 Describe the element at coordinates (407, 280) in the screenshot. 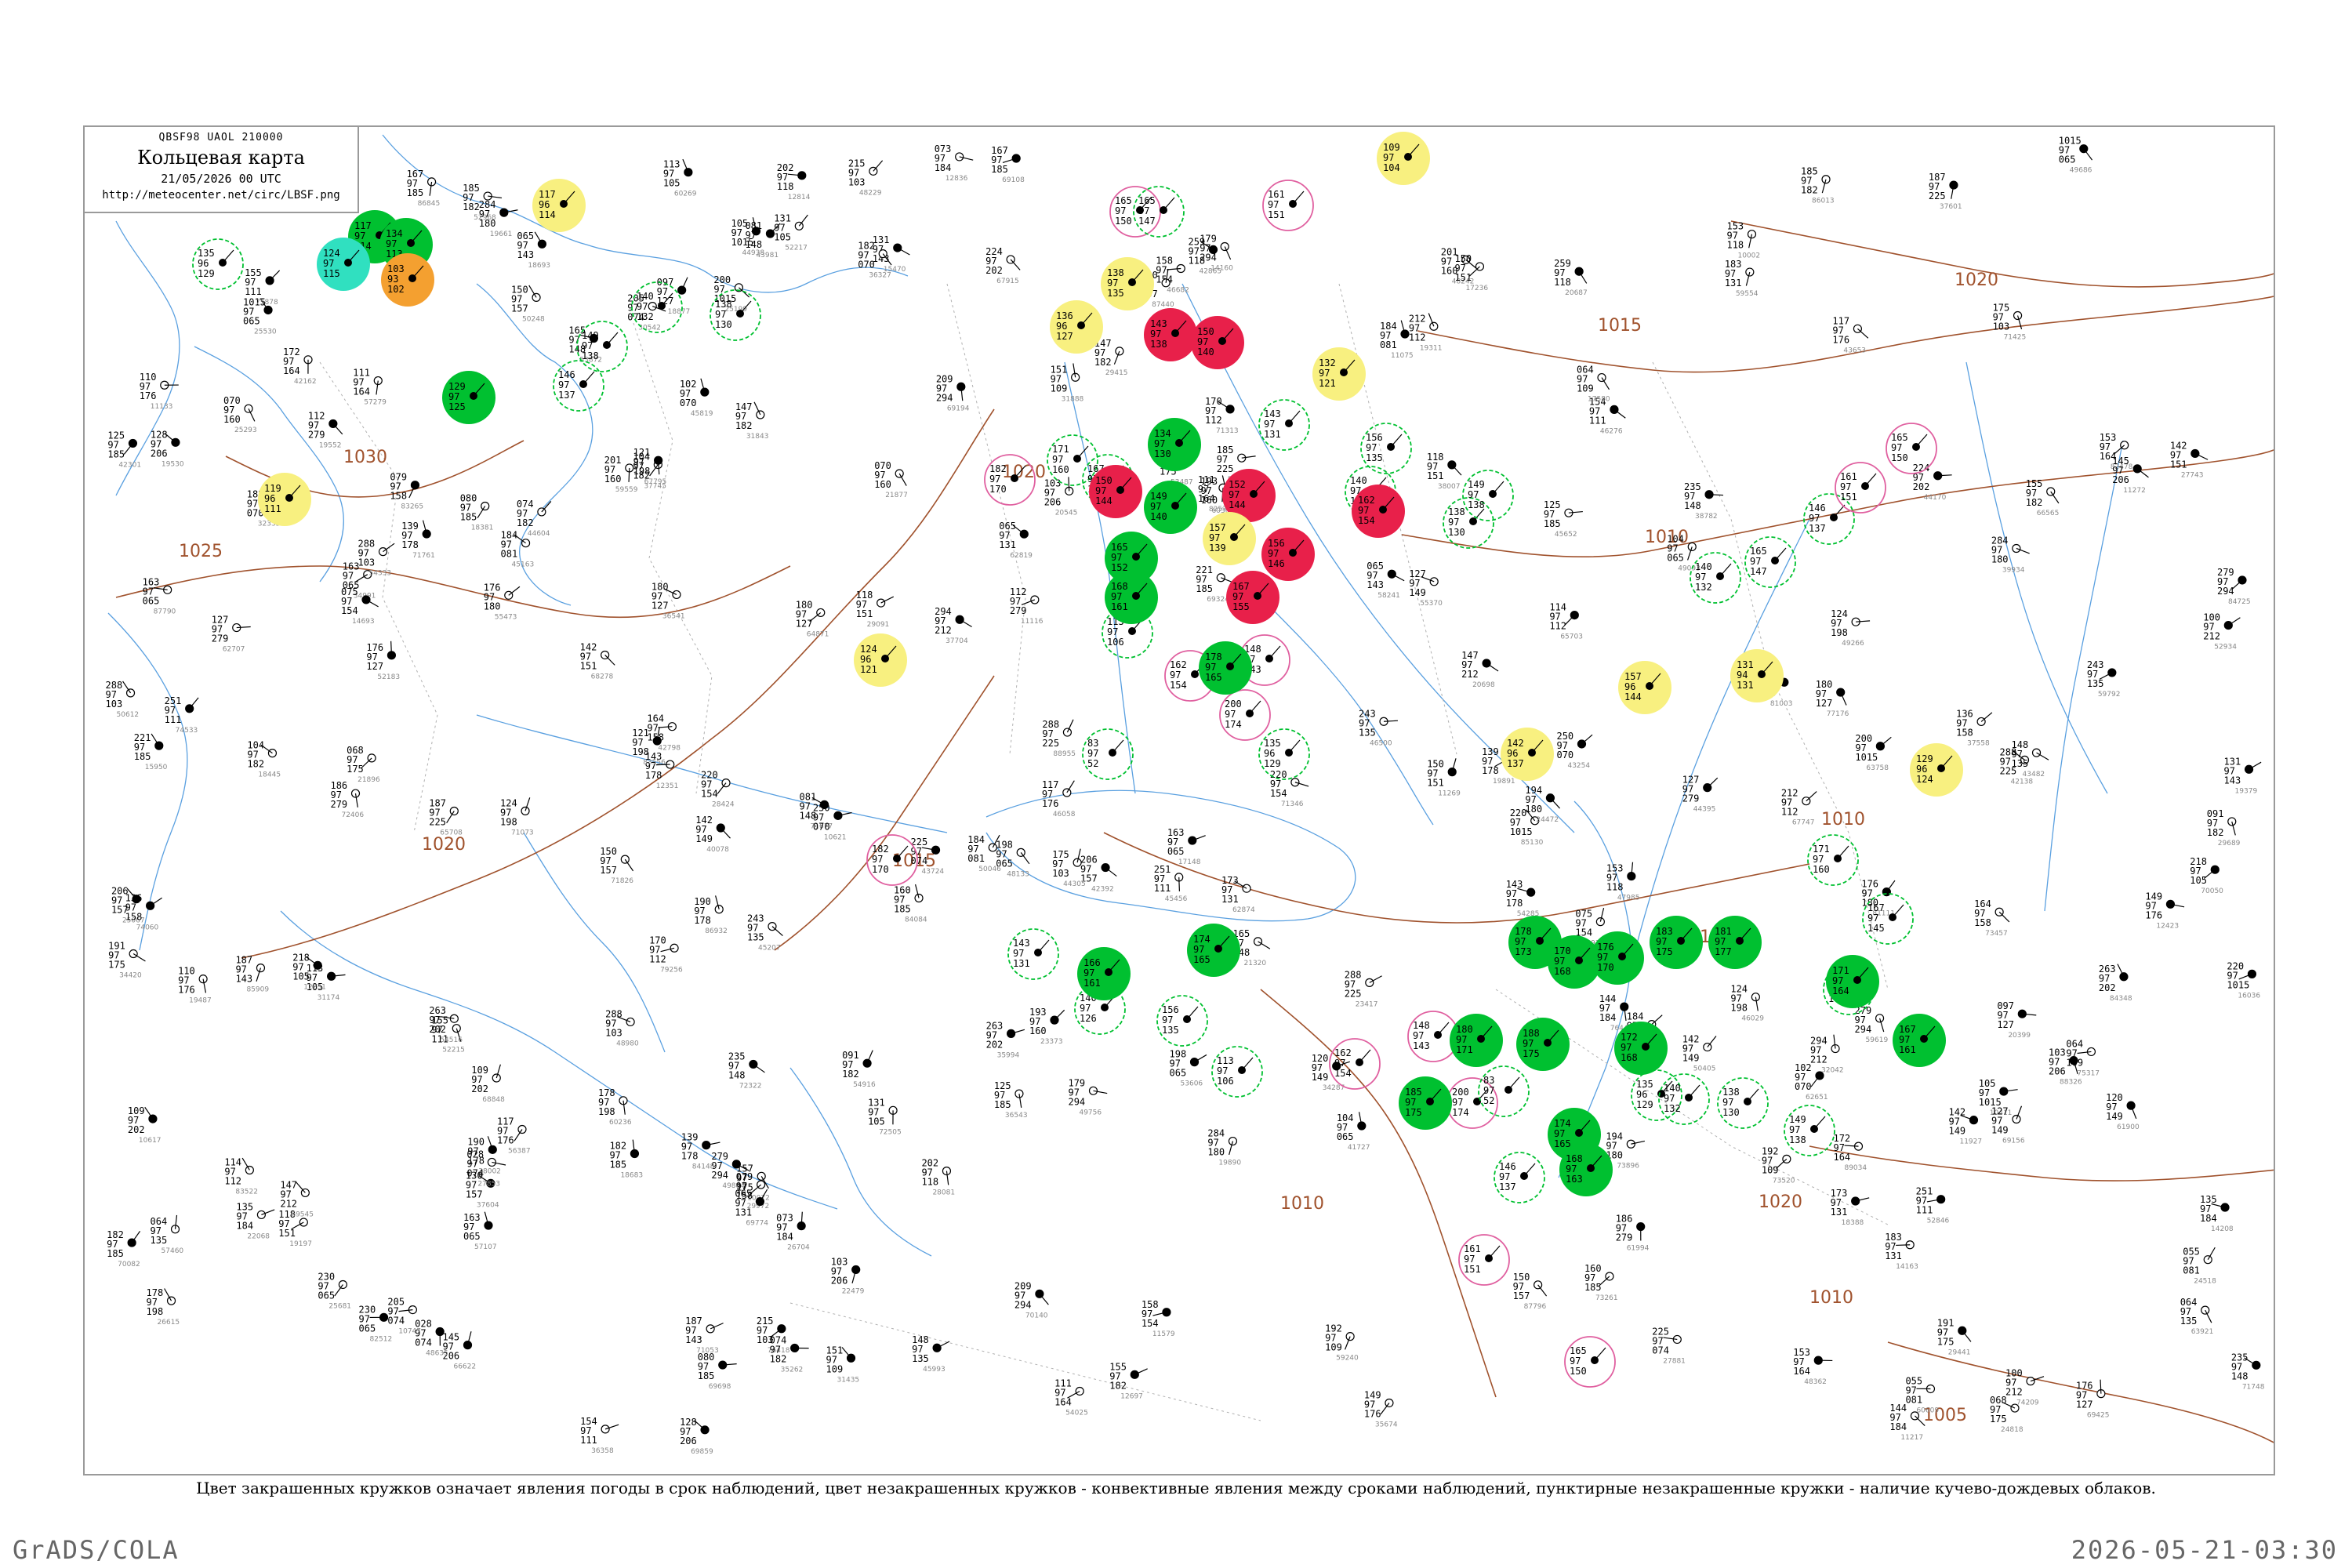

I see `weather-station-circle: 10393102` at that location.